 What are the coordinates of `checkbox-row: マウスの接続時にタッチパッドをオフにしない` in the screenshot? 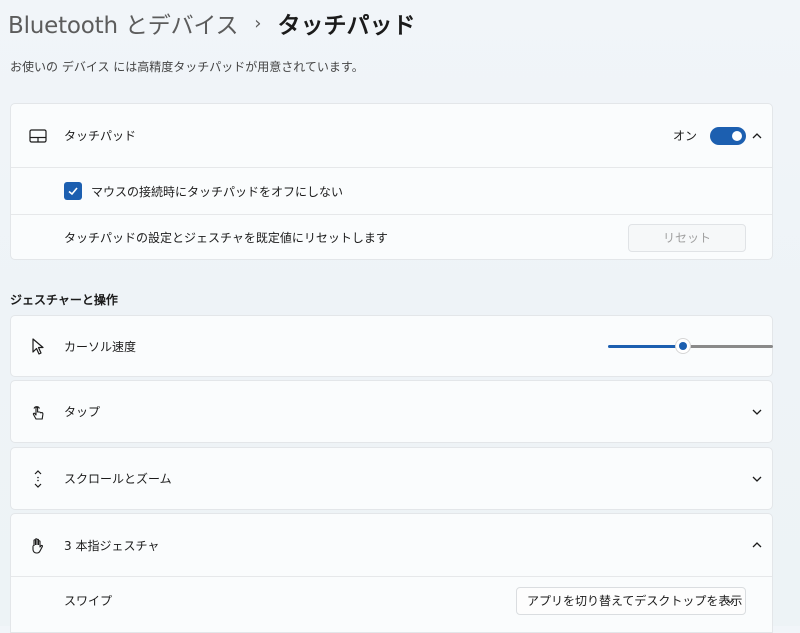 It's located at (391, 190).